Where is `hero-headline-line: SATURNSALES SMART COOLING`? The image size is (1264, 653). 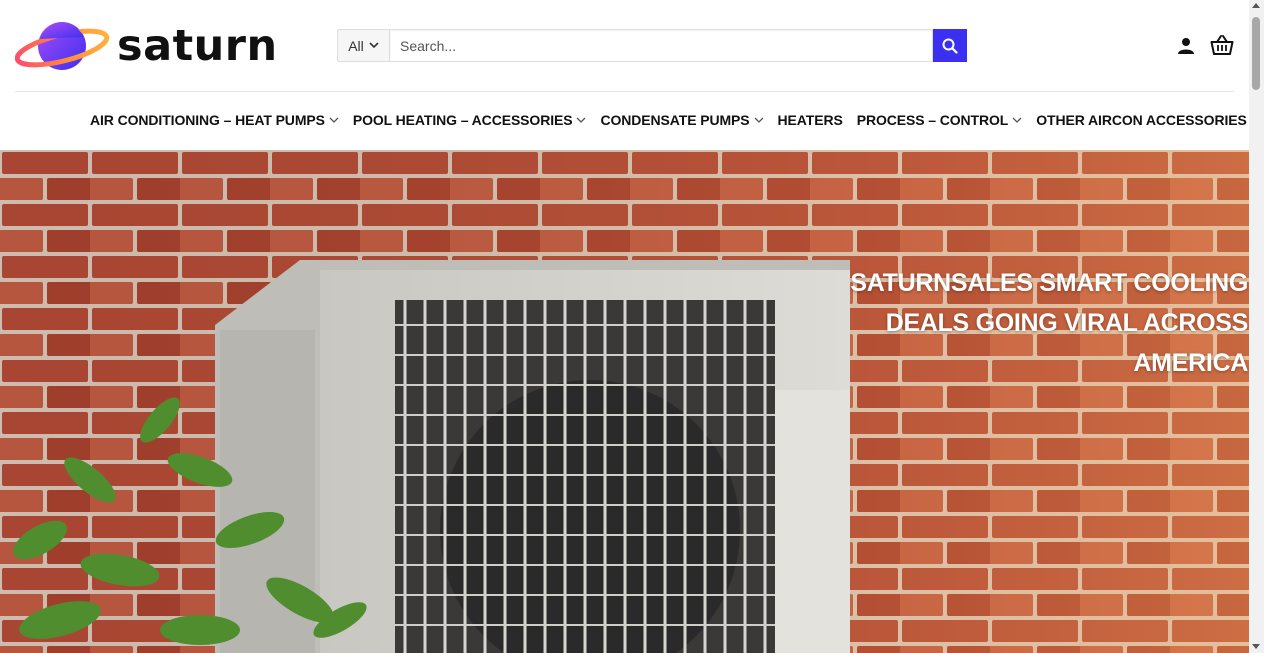
hero-headline-line: SATURNSALES SMART COOLING is located at coordinates (1049, 282).